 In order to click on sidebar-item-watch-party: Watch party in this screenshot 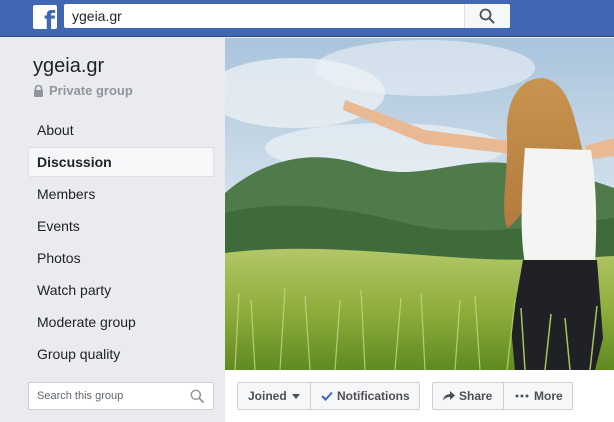, I will do `click(121, 290)`.